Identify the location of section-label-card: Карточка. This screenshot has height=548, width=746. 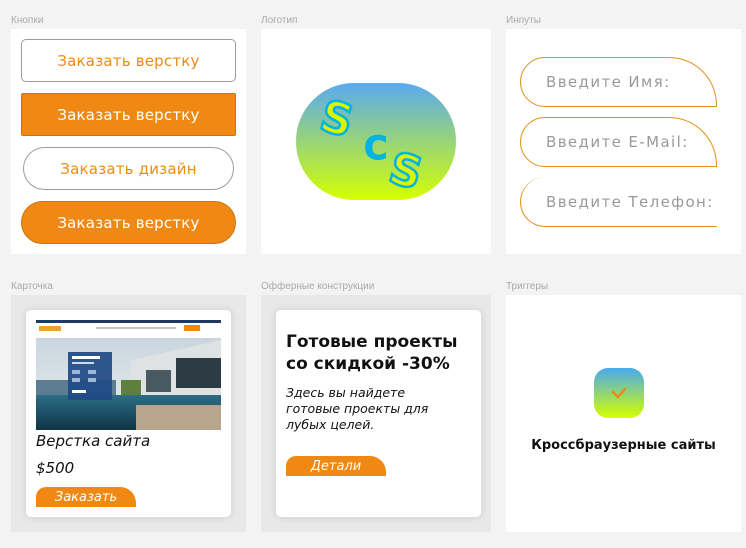
(32, 286).